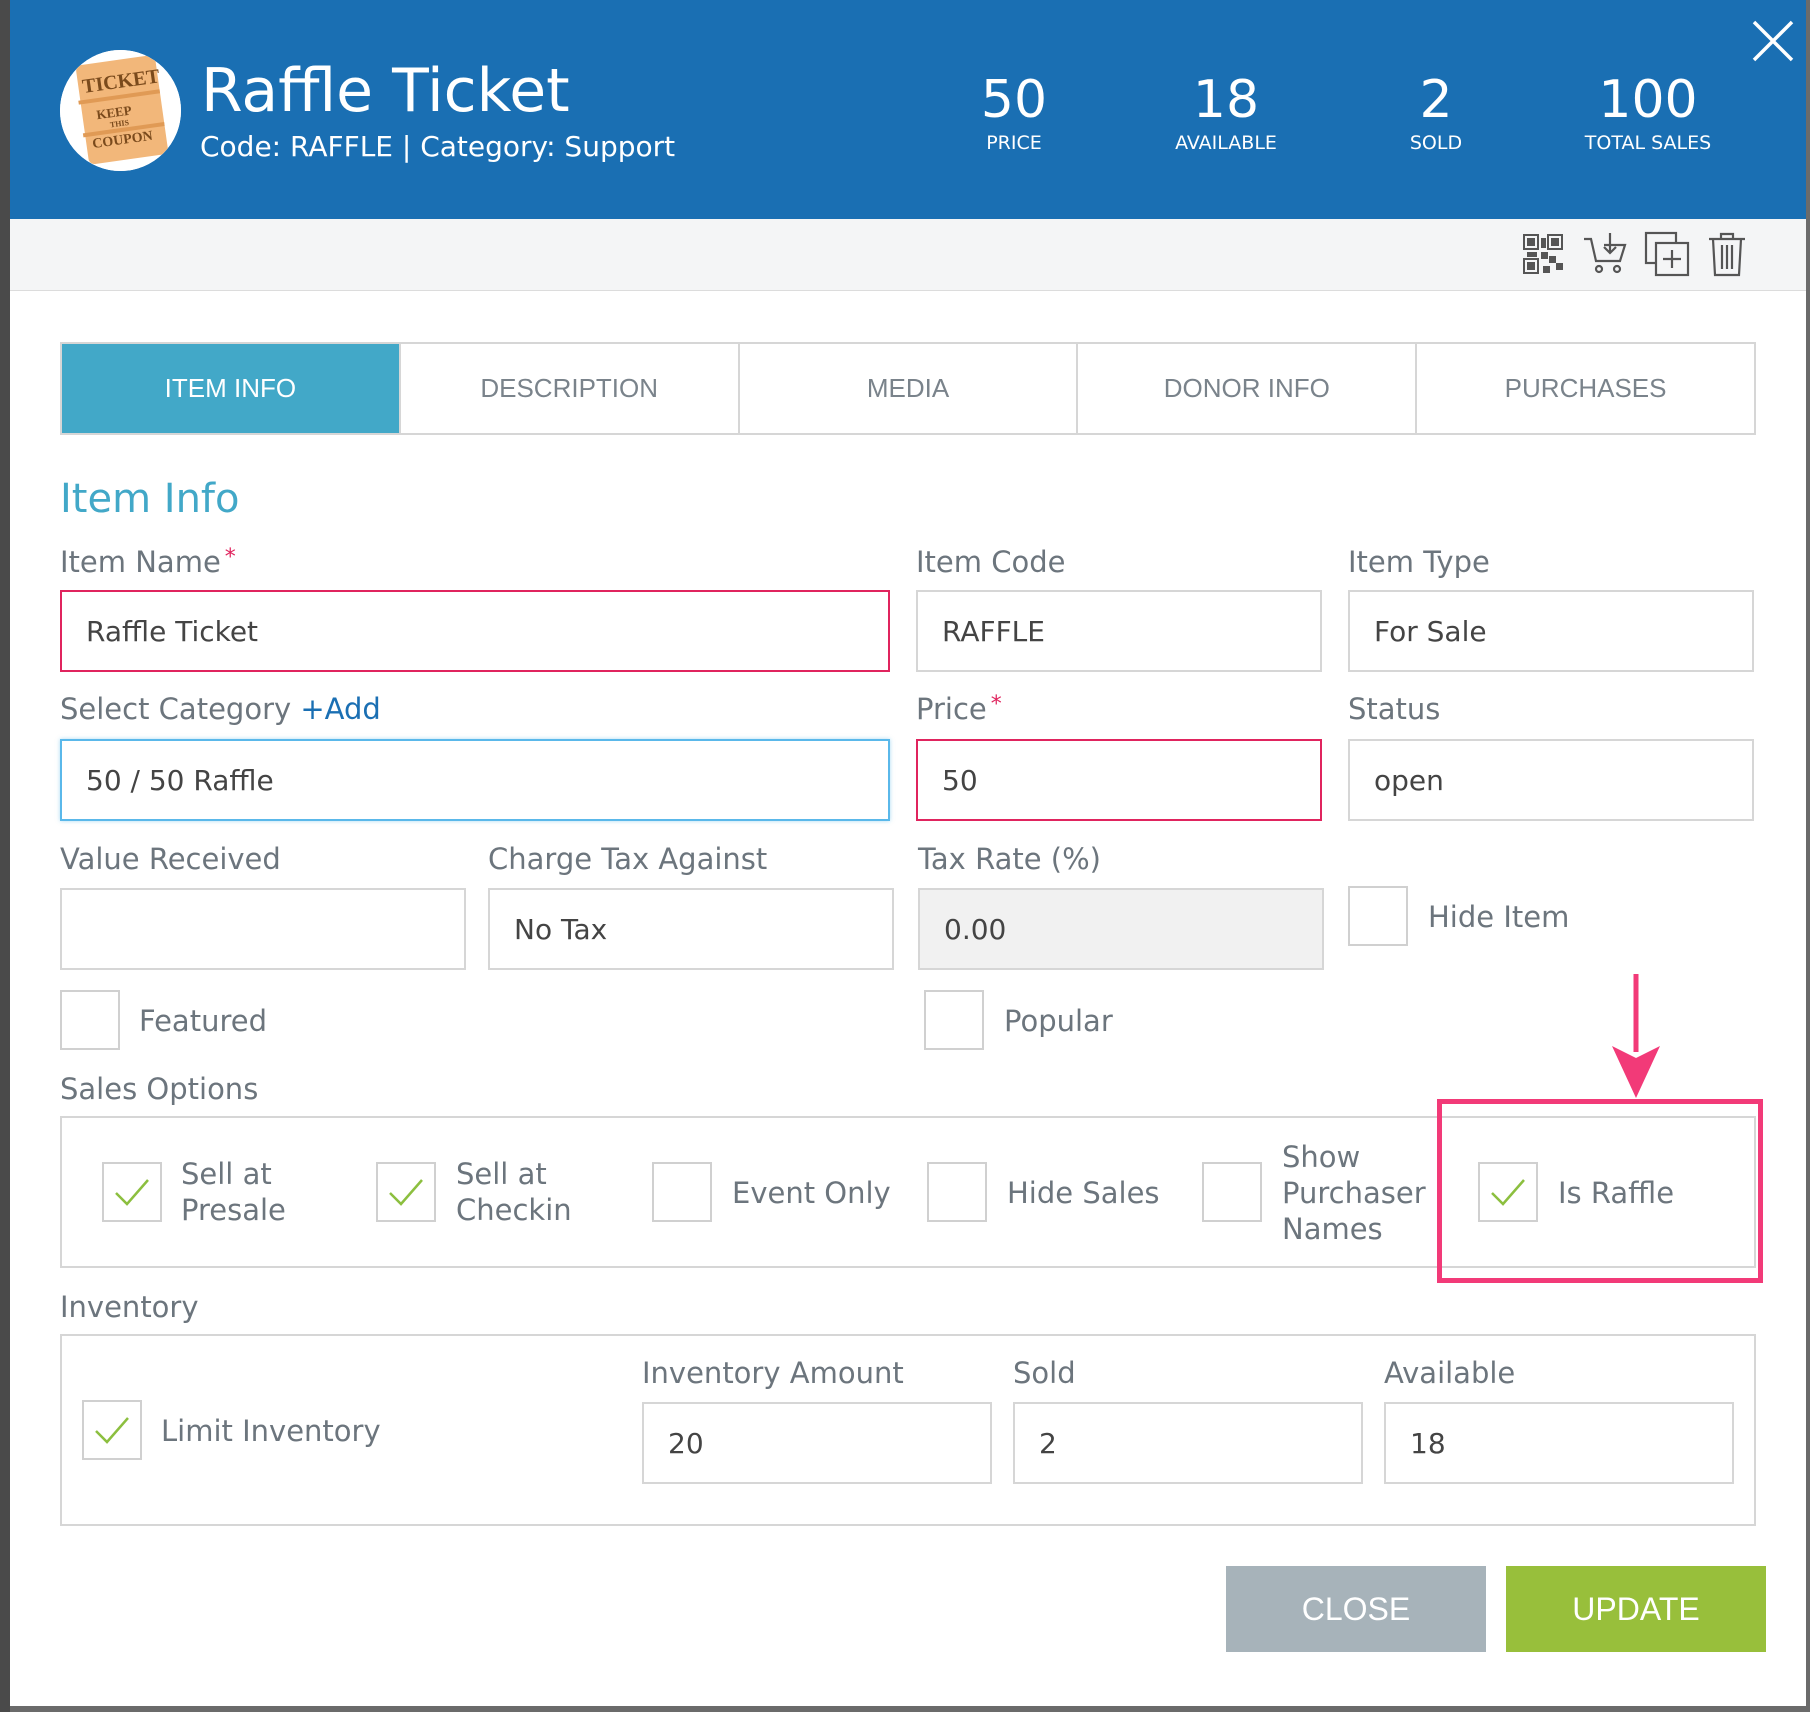 This screenshot has height=1712, width=1810. I want to click on sold-input: 2, so click(1188, 1443).